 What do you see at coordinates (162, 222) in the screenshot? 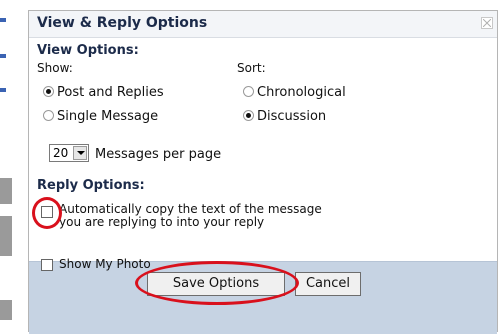
I see `auto-copy-label-line2: you are replying to into your reply` at bounding box center [162, 222].